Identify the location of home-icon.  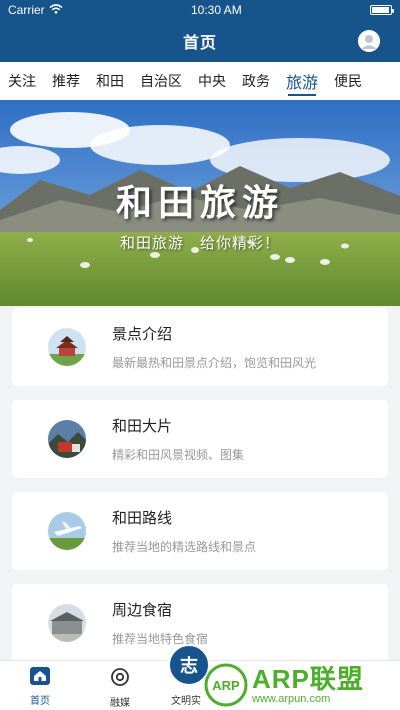
(40, 678).